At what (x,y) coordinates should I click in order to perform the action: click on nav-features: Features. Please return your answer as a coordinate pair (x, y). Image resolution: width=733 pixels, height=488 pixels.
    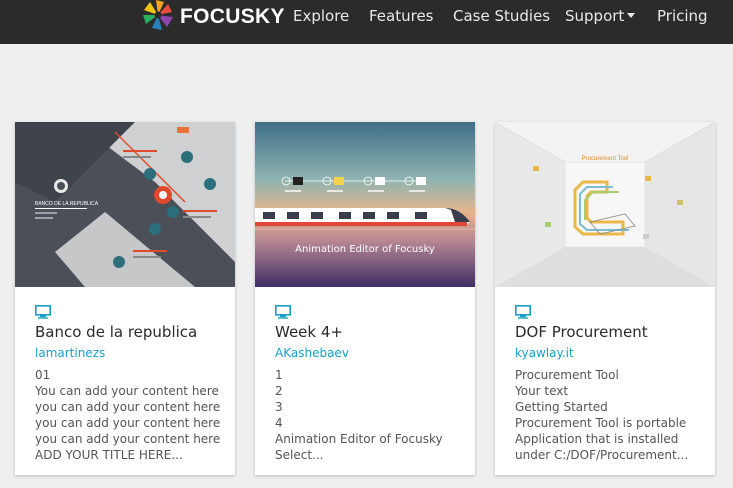
    Looking at the image, I should click on (401, 17).